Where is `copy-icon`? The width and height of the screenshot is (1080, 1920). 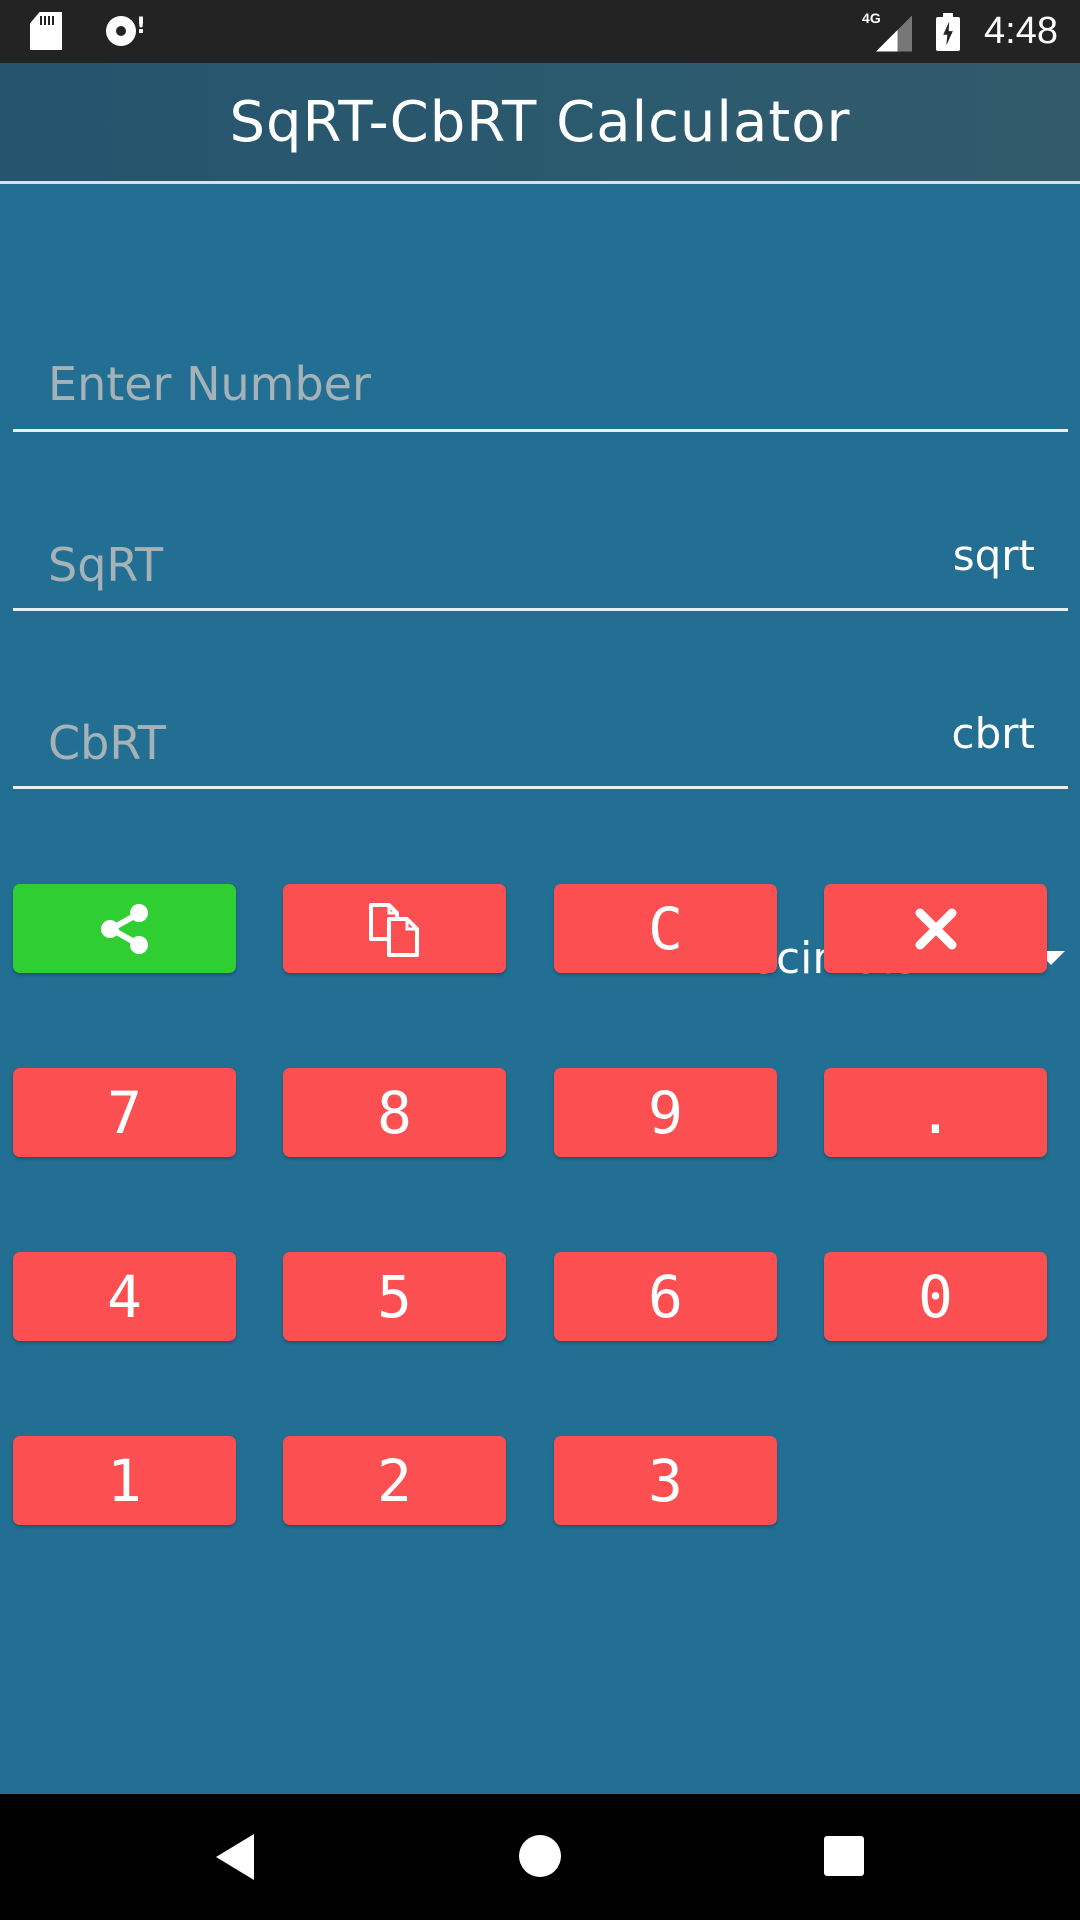
copy-icon is located at coordinates (393, 929).